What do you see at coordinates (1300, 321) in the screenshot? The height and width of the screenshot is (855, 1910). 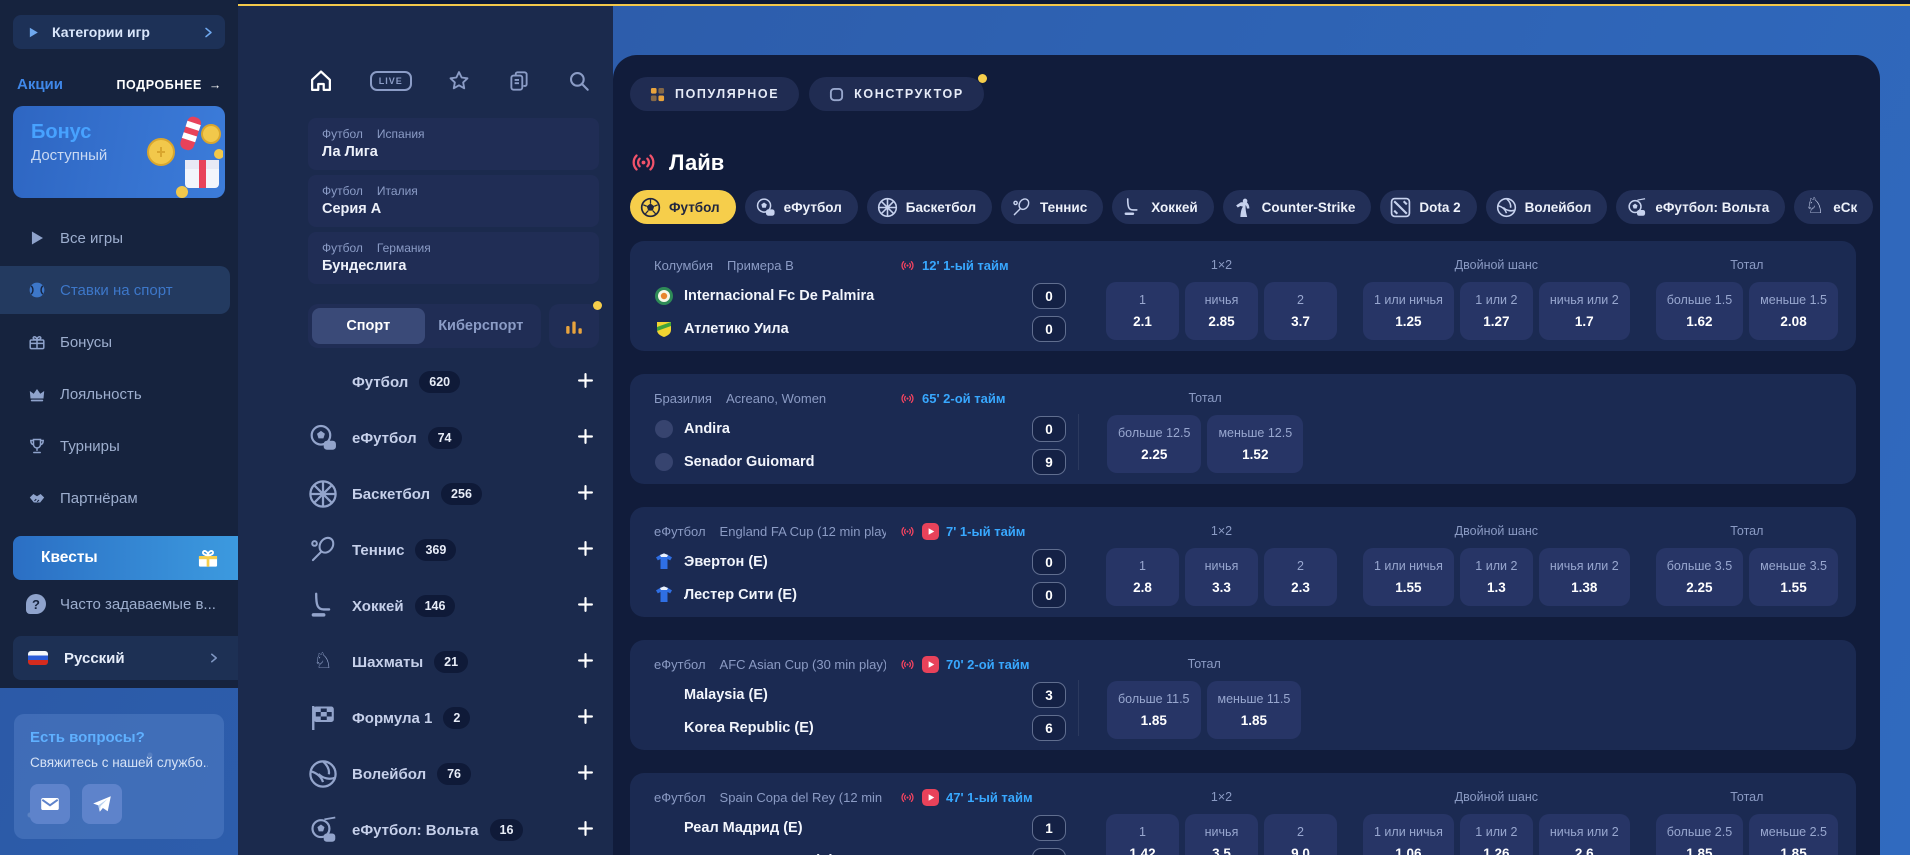 I see `odds-value: 3.7` at bounding box center [1300, 321].